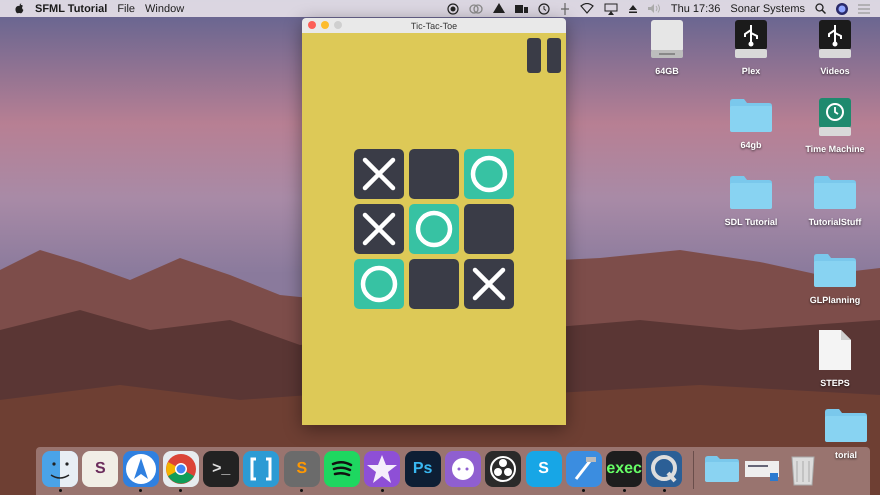  Describe the element at coordinates (342, 469) in the screenshot. I see `sound-waves-icon` at that location.